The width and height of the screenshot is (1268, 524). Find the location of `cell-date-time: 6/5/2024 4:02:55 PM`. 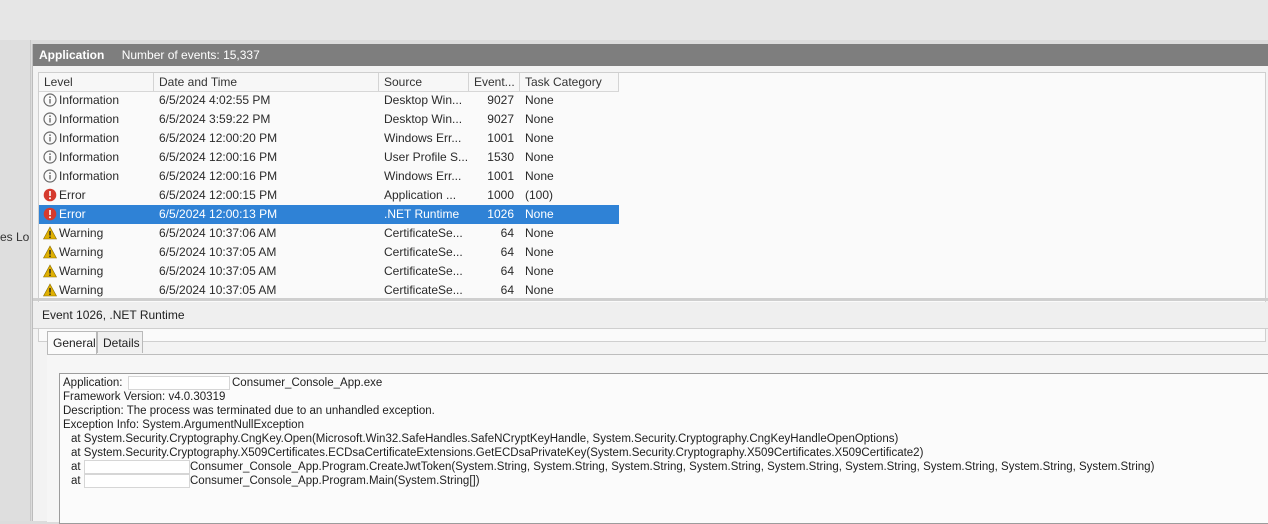

cell-date-time: 6/5/2024 4:02:55 PM is located at coordinates (215, 100).